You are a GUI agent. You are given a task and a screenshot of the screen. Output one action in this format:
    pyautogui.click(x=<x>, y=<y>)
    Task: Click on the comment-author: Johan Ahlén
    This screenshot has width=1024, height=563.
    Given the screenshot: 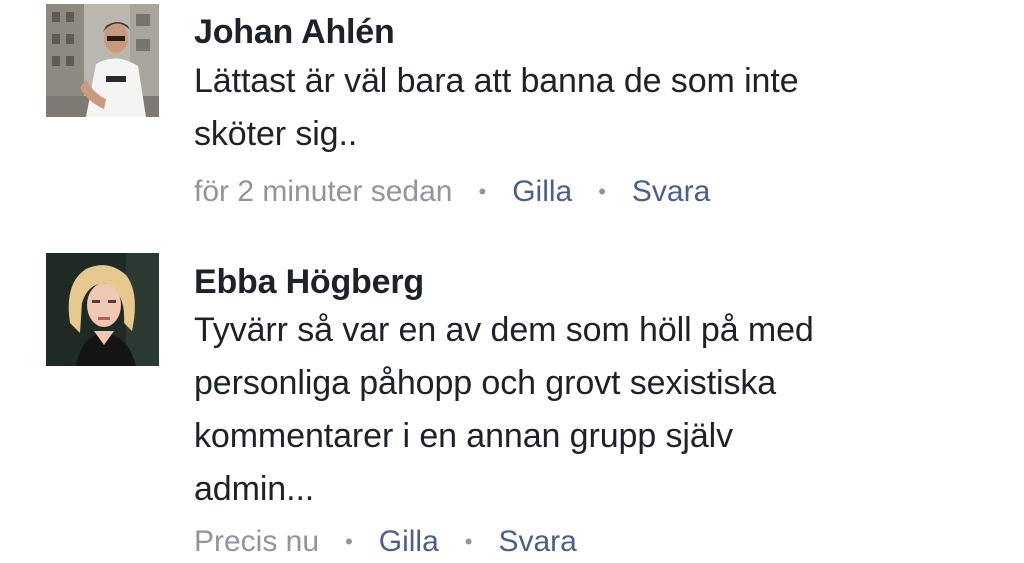 What is the action you would take?
    pyautogui.click(x=594, y=32)
    